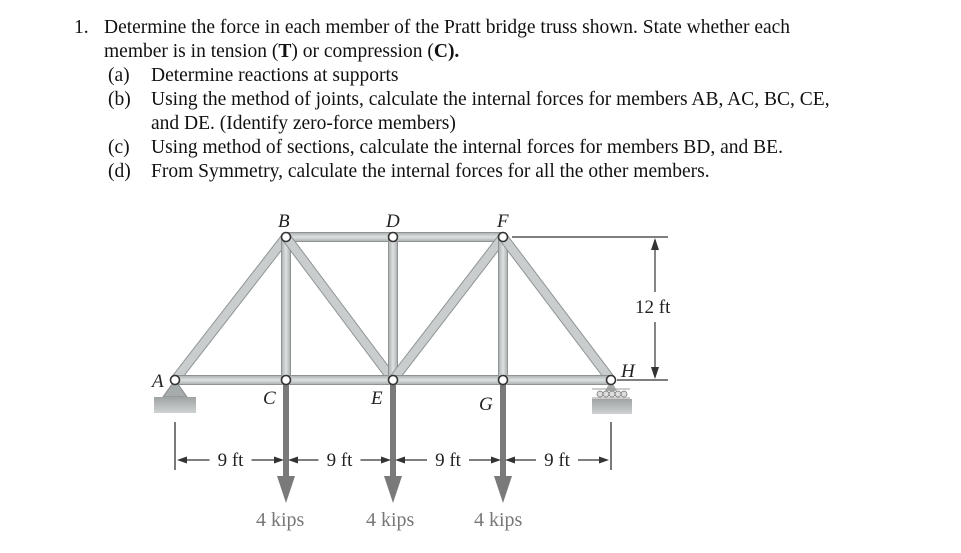 This screenshot has width=961, height=553. I want to click on member-AB, so click(230, 308).